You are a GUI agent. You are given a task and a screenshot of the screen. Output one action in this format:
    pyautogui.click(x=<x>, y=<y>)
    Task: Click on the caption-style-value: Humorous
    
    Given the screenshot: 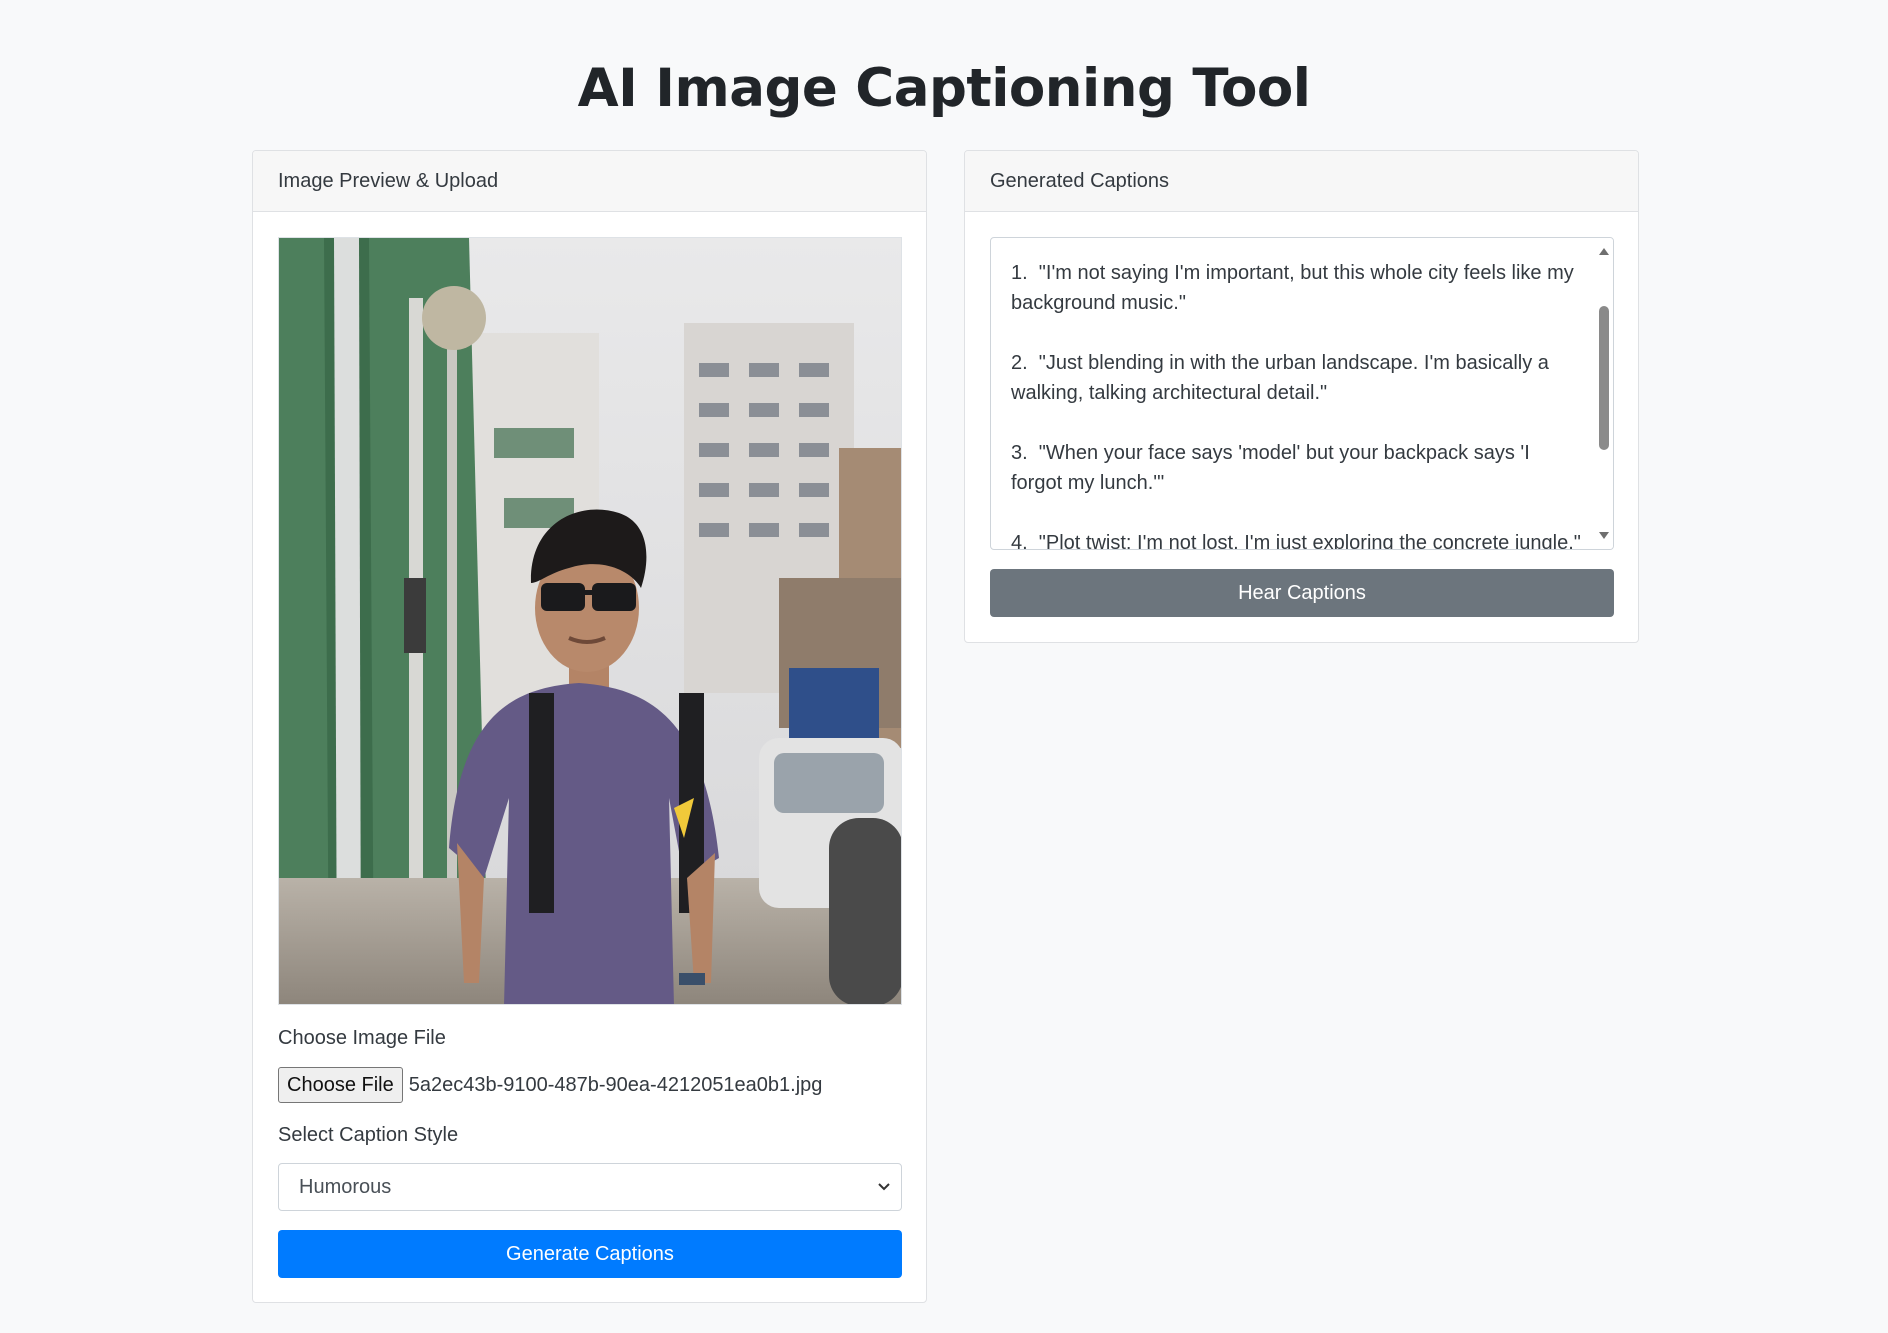 What is the action you would take?
    pyautogui.click(x=345, y=1186)
    